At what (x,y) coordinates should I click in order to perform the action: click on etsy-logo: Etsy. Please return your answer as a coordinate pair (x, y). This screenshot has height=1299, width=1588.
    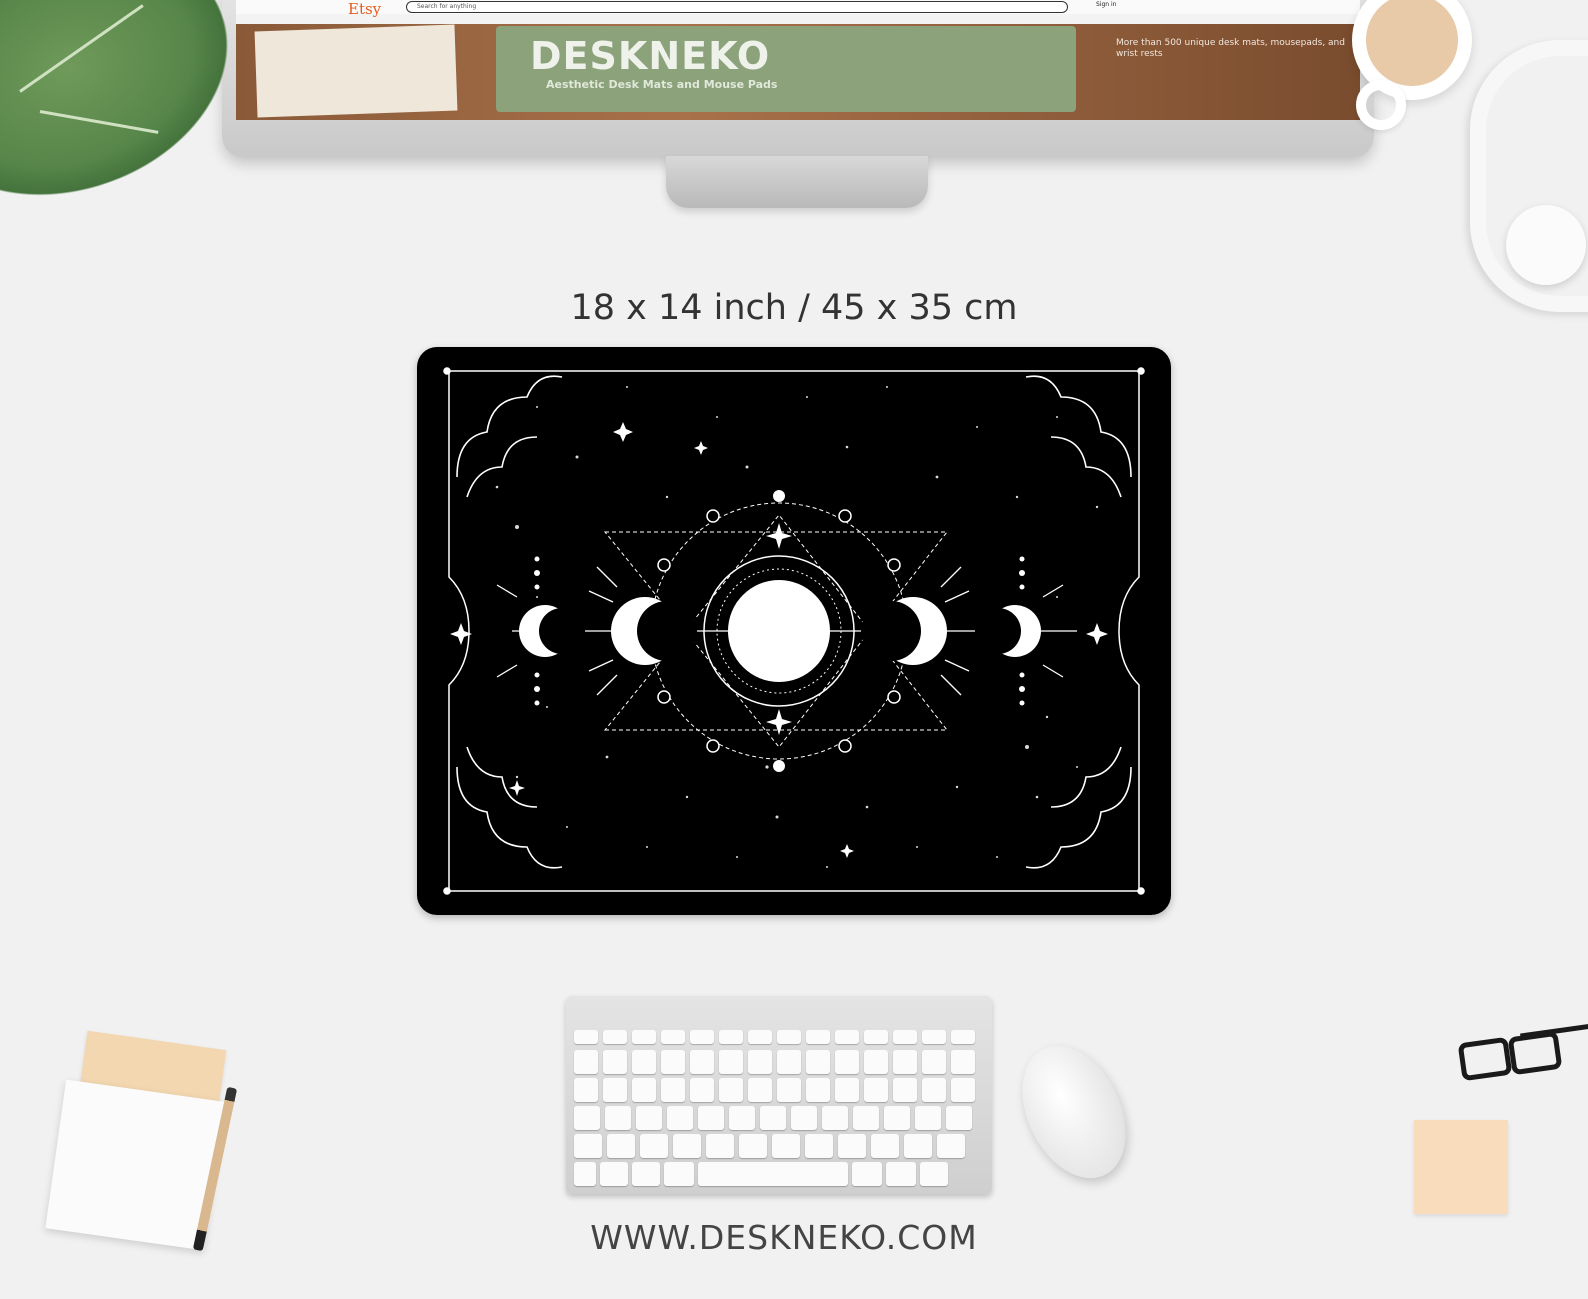
    Looking at the image, I should click on (365, 9).